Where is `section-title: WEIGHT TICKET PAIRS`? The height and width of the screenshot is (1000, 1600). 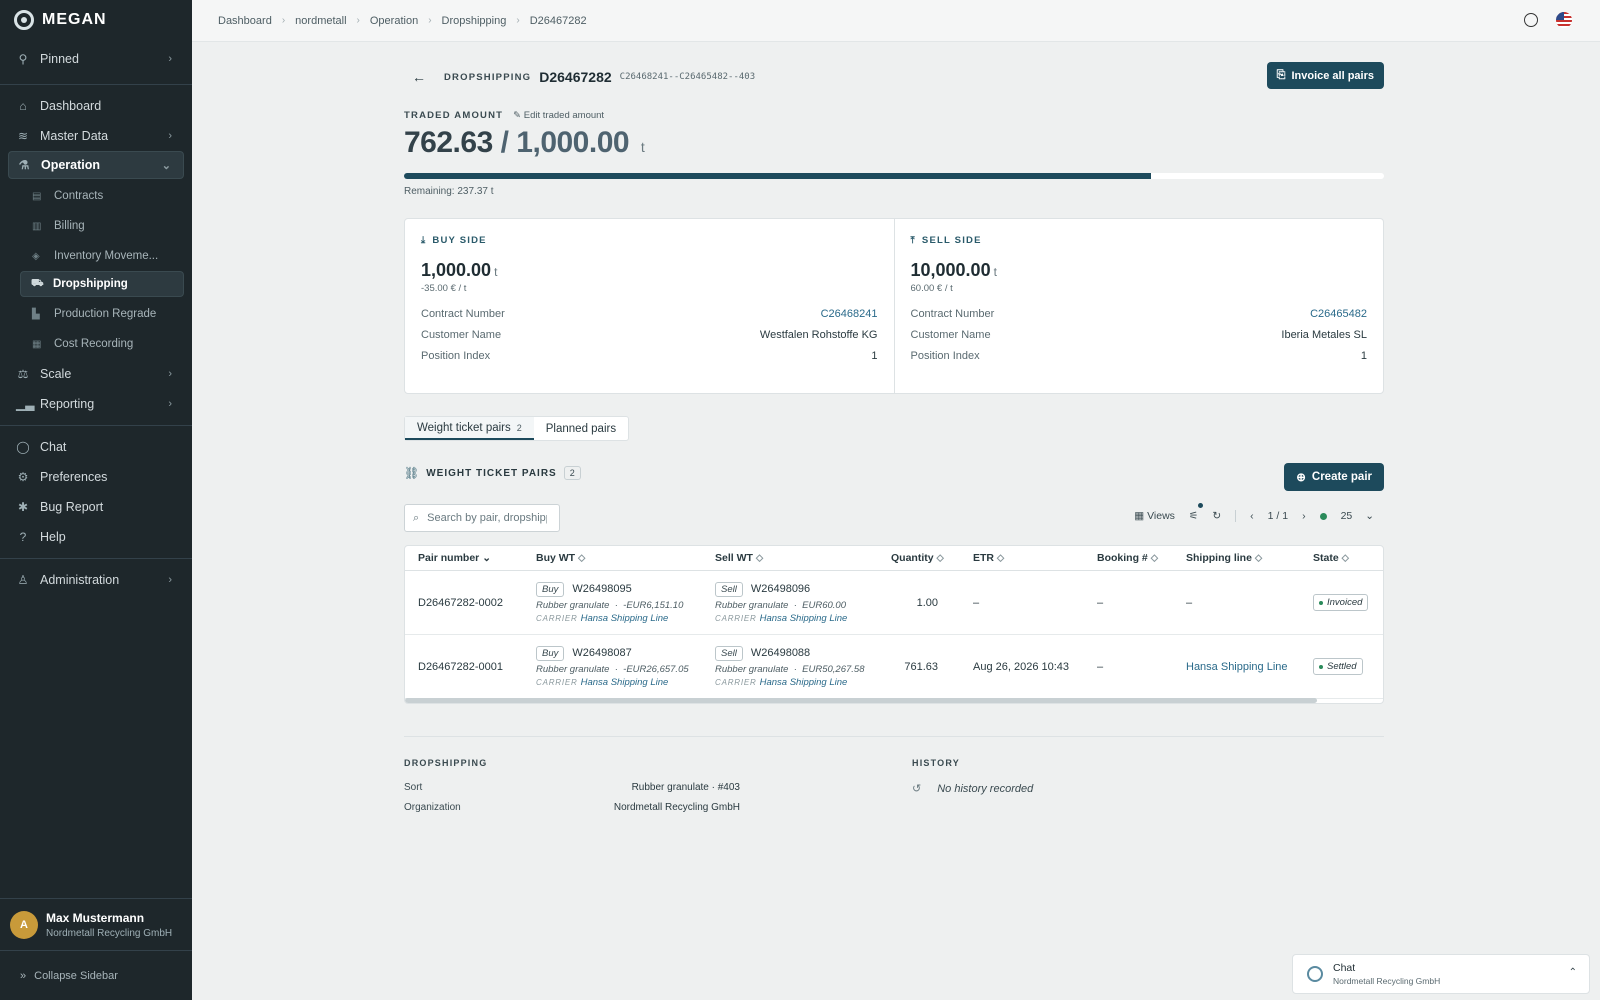 section-title: WEIGHT TICKET PAIRS is located at coordinates (491, 473).